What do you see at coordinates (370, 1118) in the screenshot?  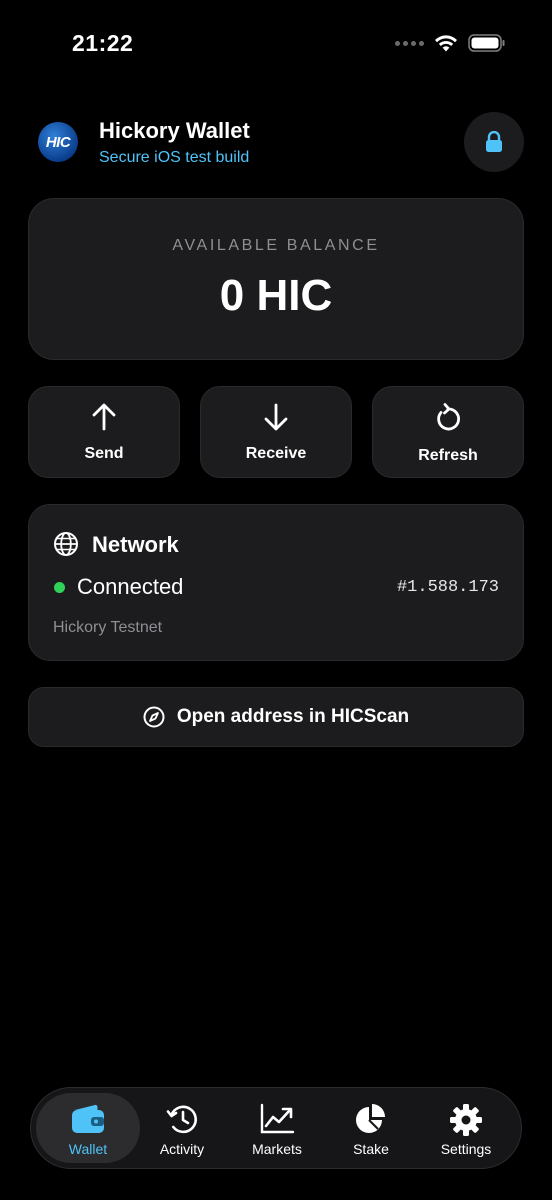 I see `pie-chart-icon` at bounding box center [370, 1118].